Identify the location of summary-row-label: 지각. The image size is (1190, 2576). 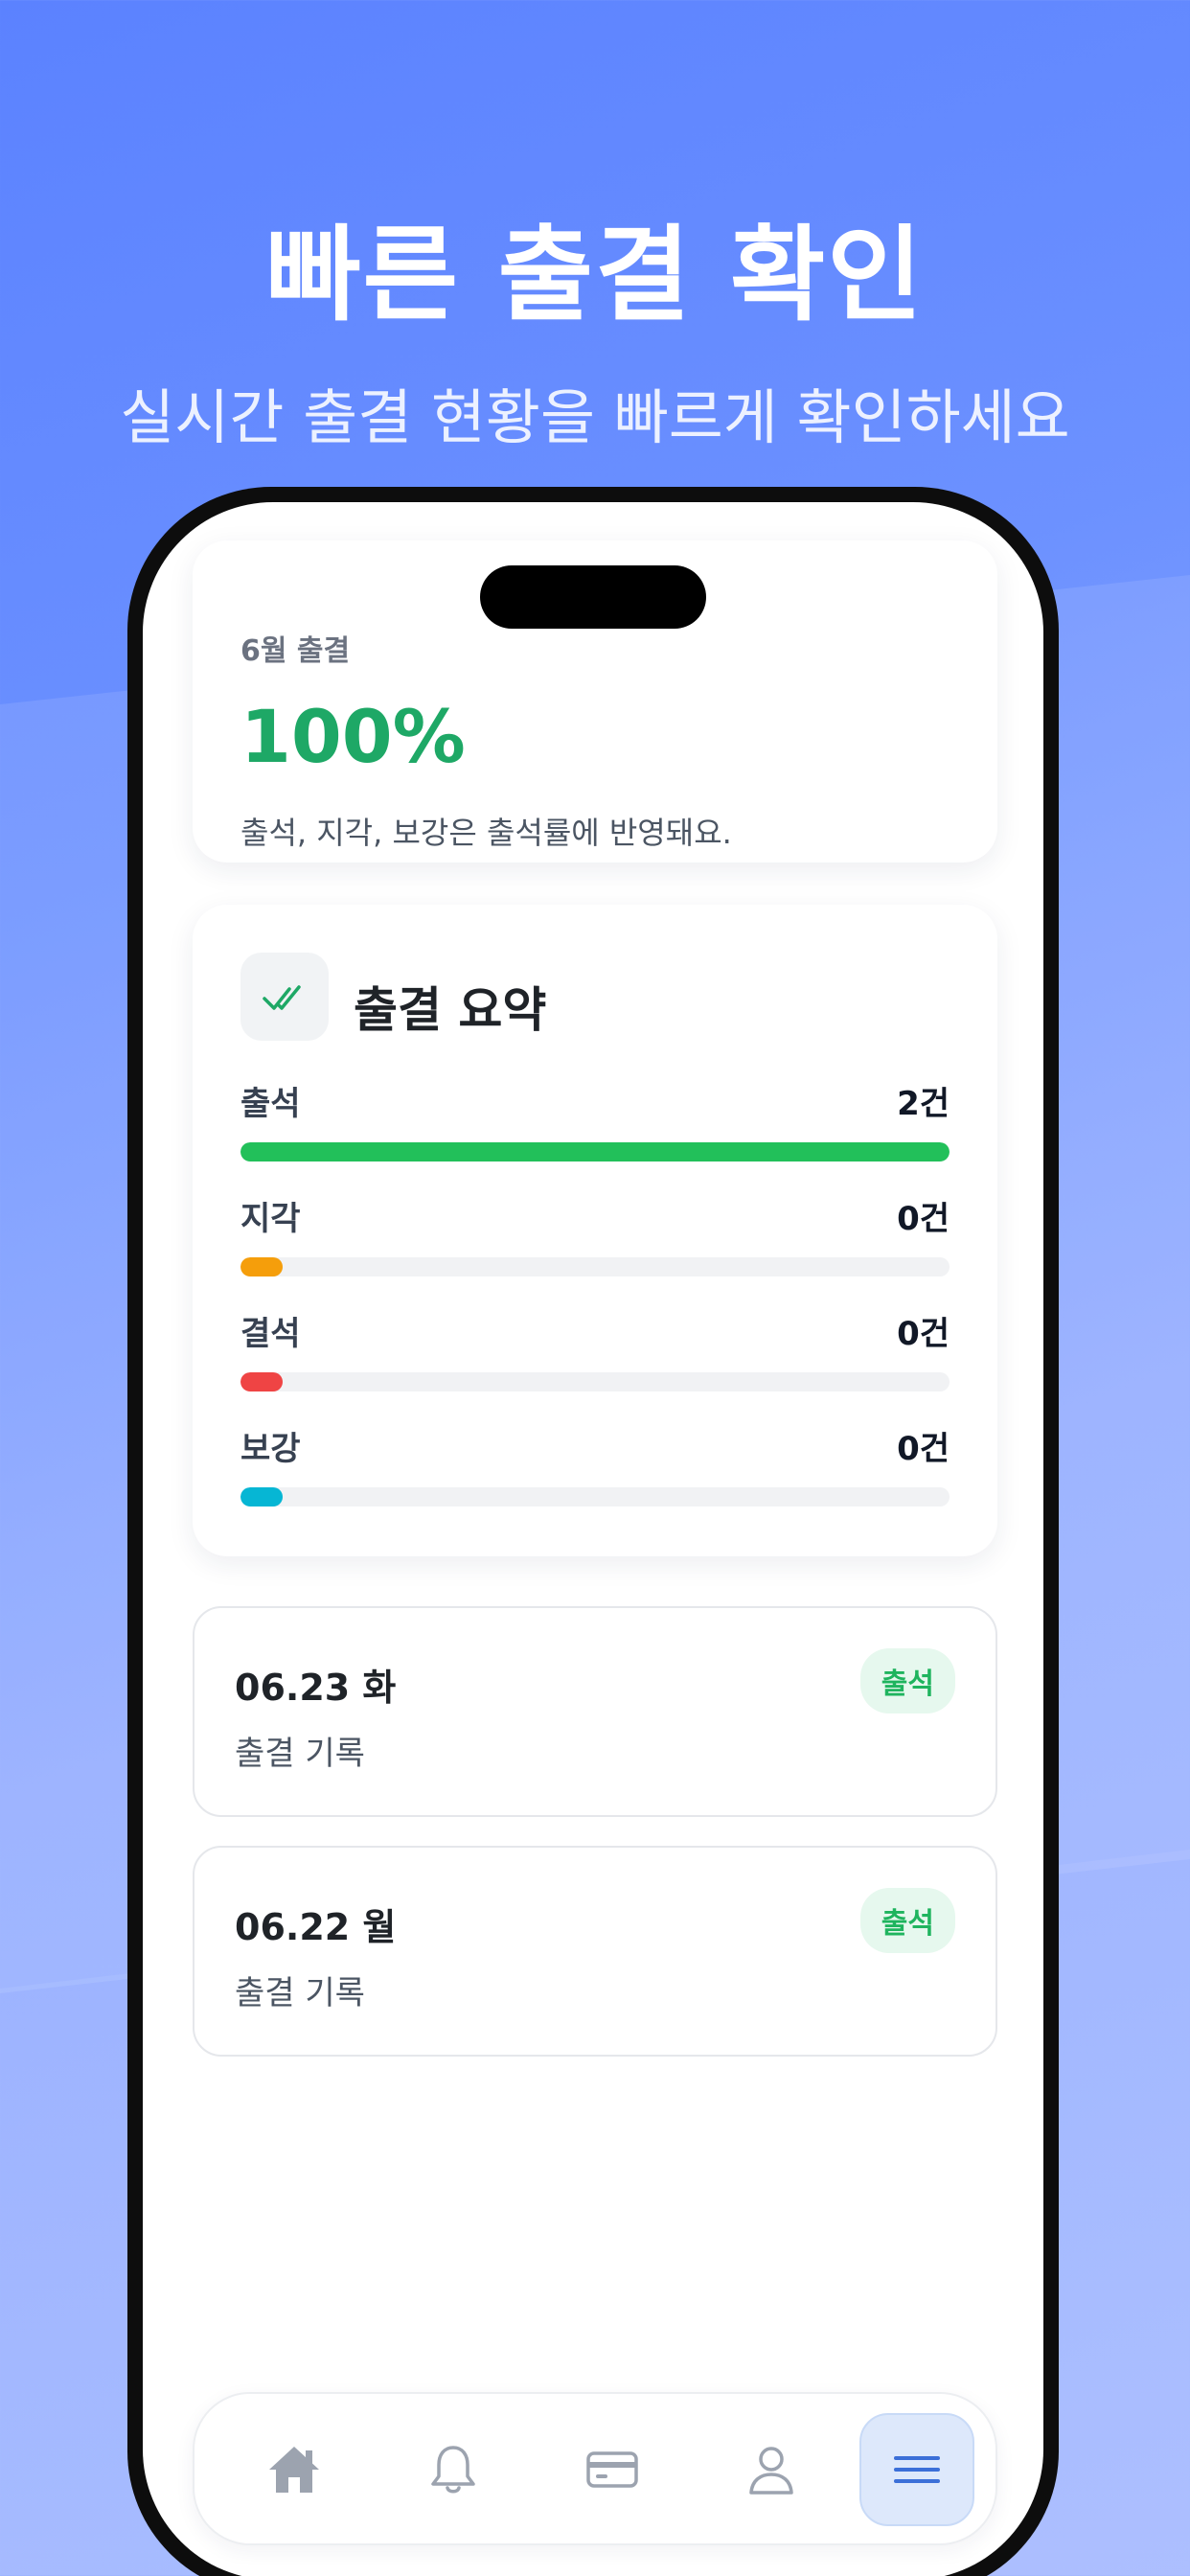
(271, 1219).